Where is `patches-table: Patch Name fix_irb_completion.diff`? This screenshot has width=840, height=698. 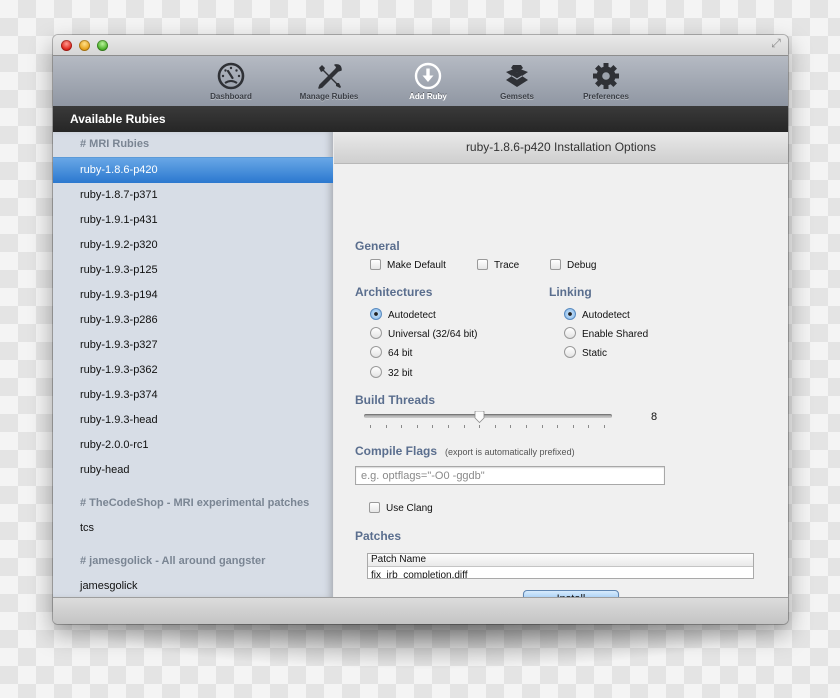
patches-table: Patch Name fix_irb_completion.diff is located at coordinates (560, 566).